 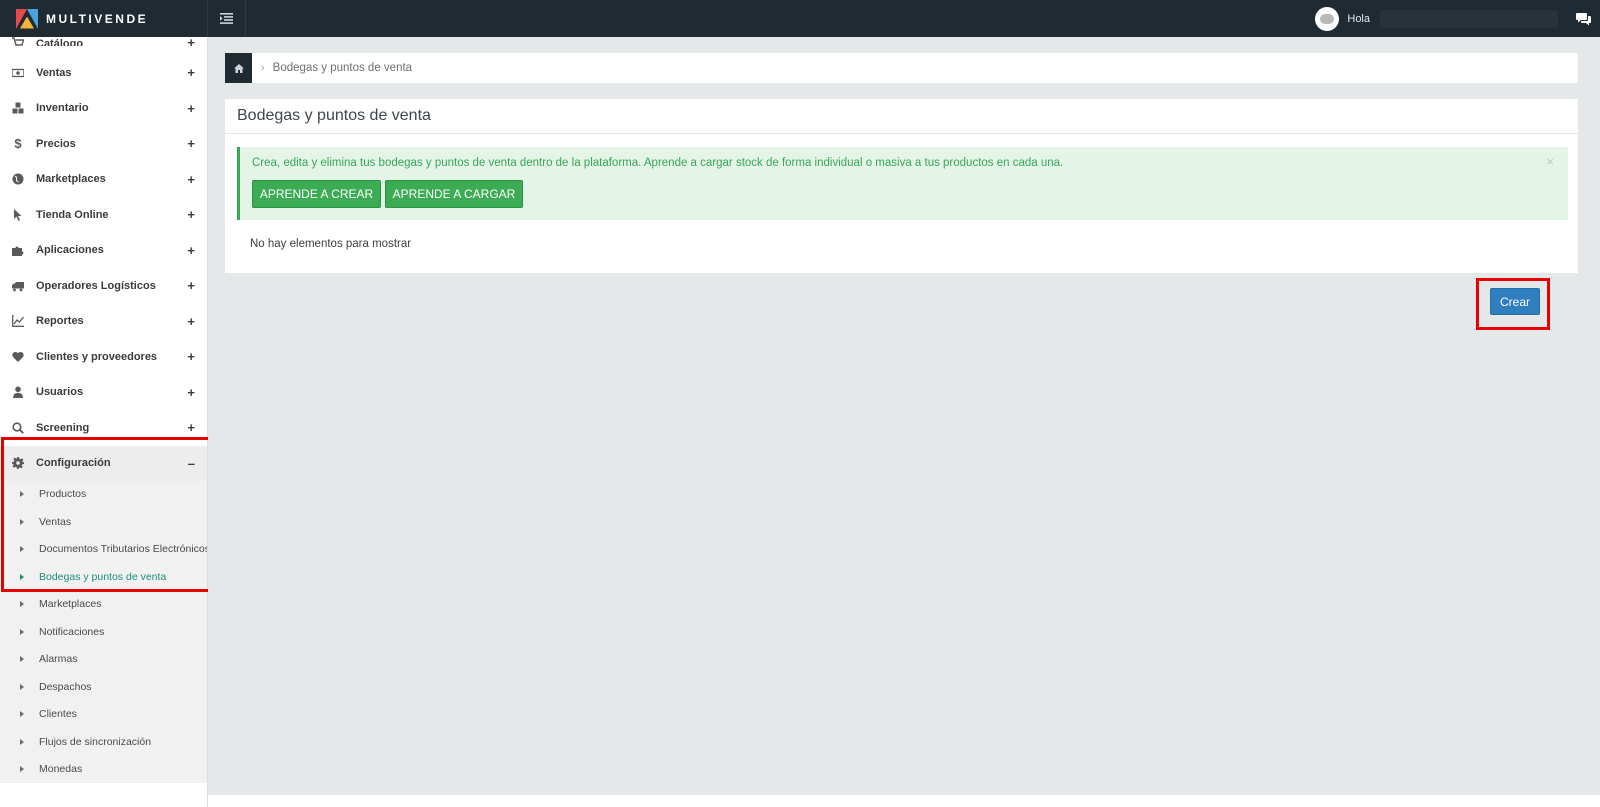 What do you see at coordinates (1358, 18) in the screenshot?
I see `greeting-text: Hola` at bounding box center [1358, 18].